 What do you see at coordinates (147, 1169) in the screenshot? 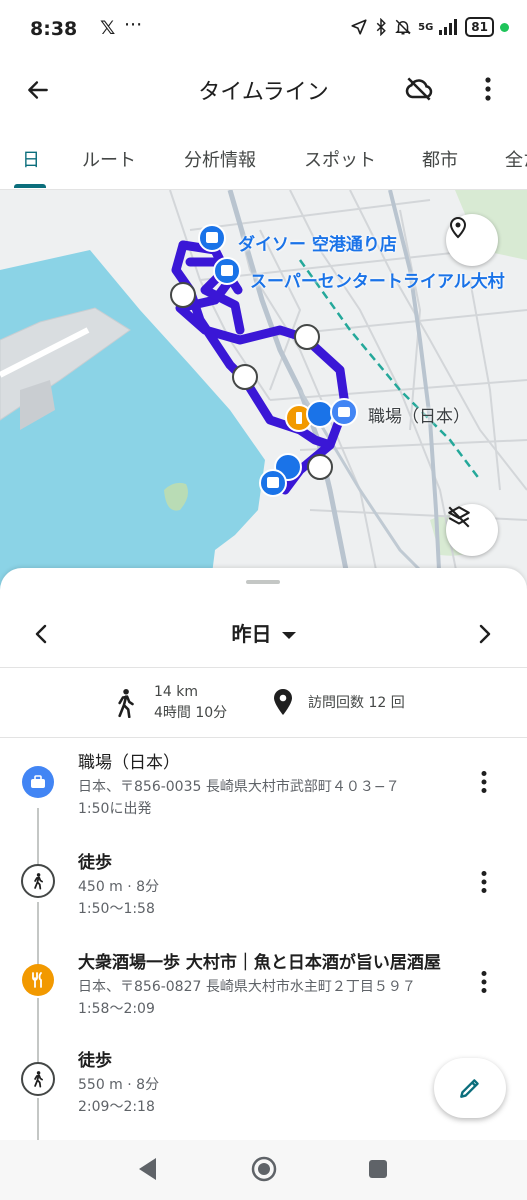
I see `nav-back-icon` at bounding box center [147, 1169].